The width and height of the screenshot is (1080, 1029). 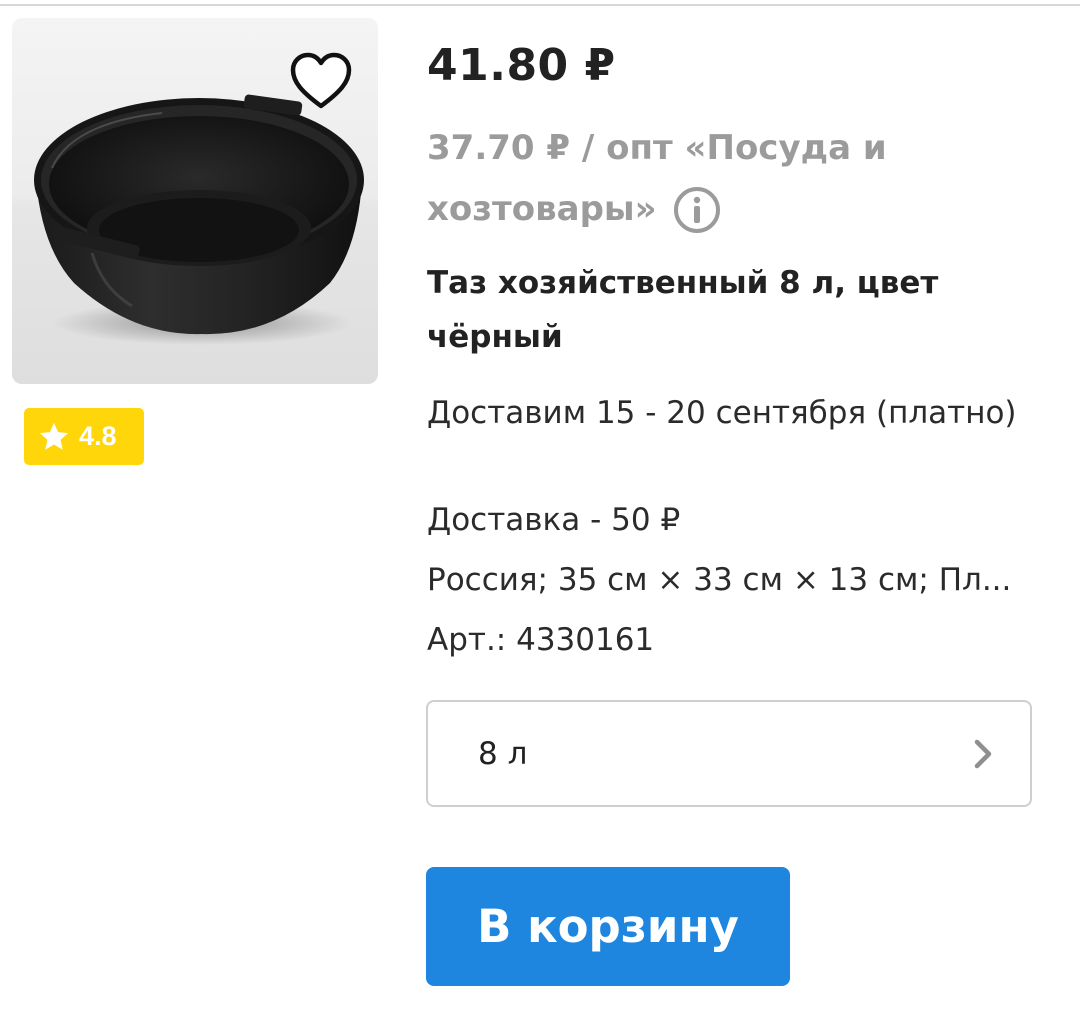 I want to click on add-to-cart-button: В корзину, so click(x=608, y=926).